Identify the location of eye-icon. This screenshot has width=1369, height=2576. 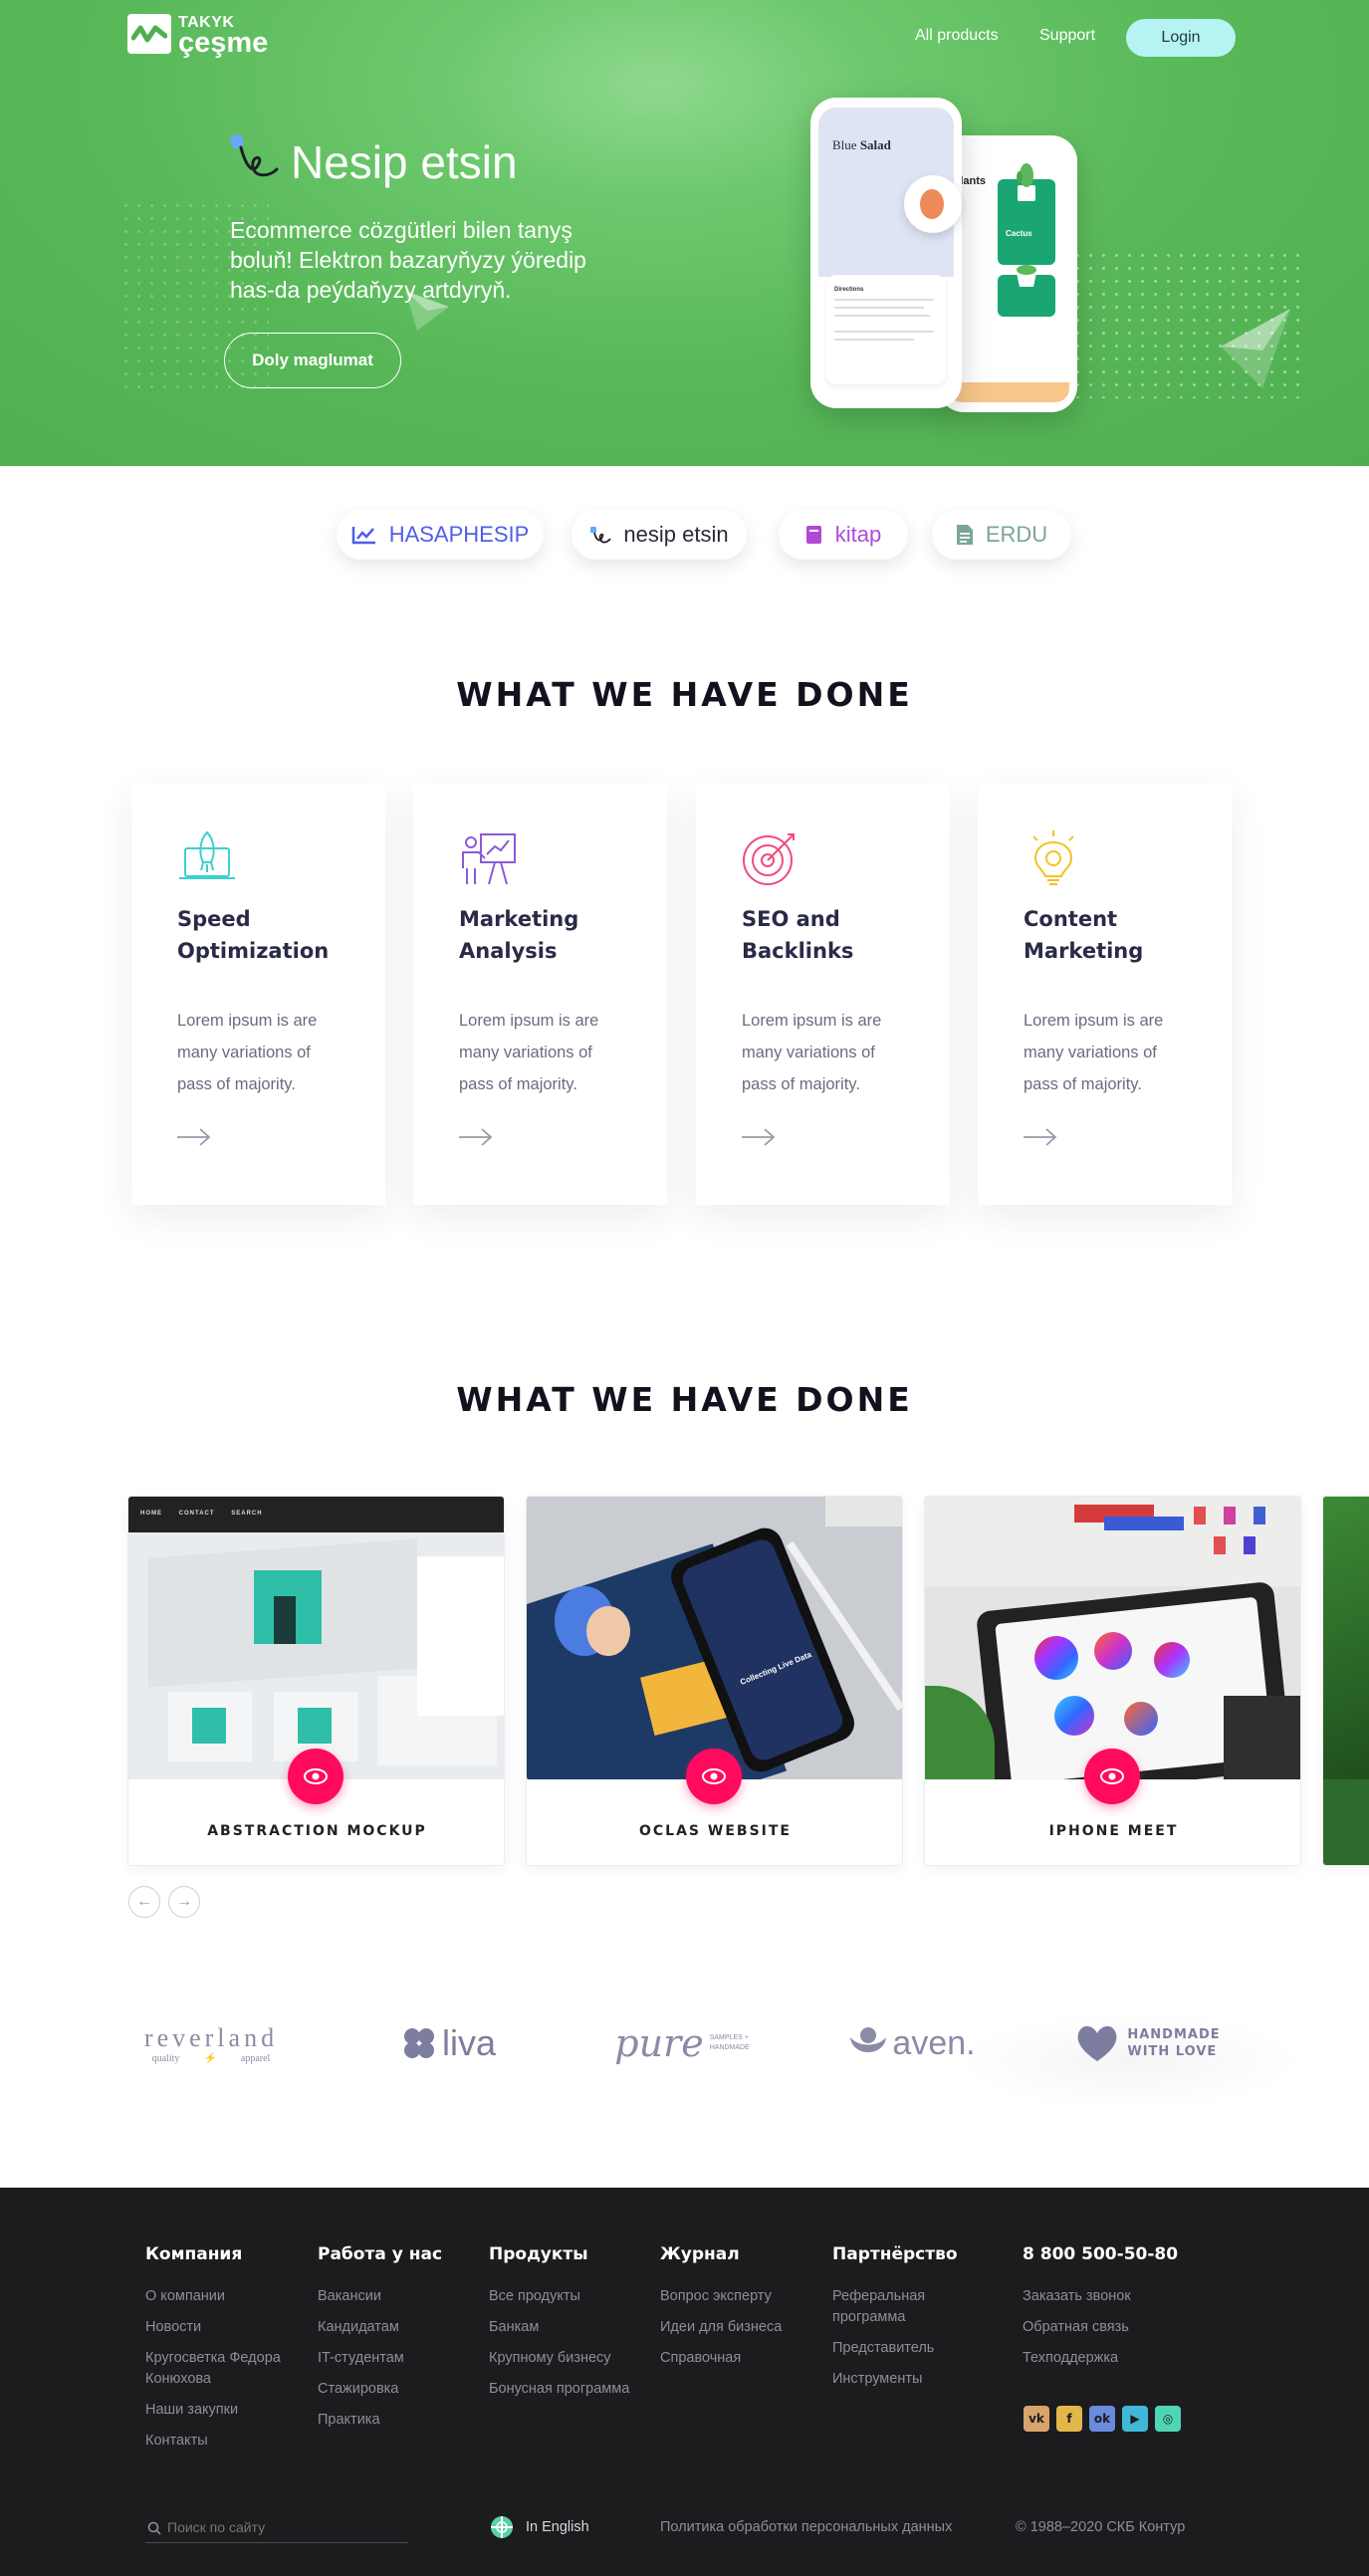
(316, 1776).